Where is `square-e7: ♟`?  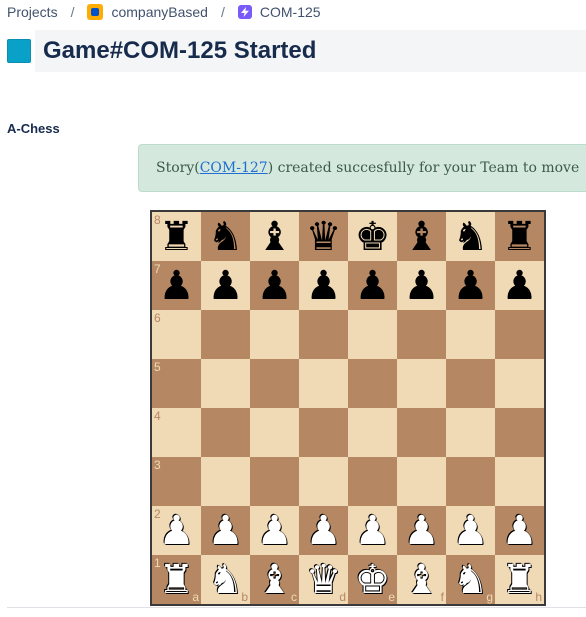 square-e7: ♟ is located at coordinates (372, 285).